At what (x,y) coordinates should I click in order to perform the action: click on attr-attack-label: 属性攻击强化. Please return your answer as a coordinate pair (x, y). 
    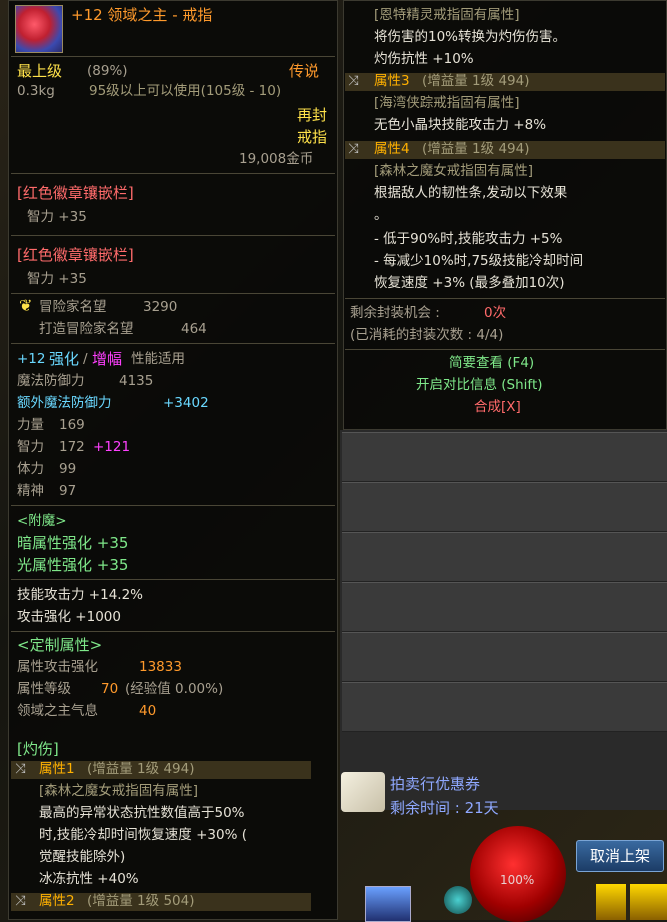
    Looking at the image, I should click on (57, 667).